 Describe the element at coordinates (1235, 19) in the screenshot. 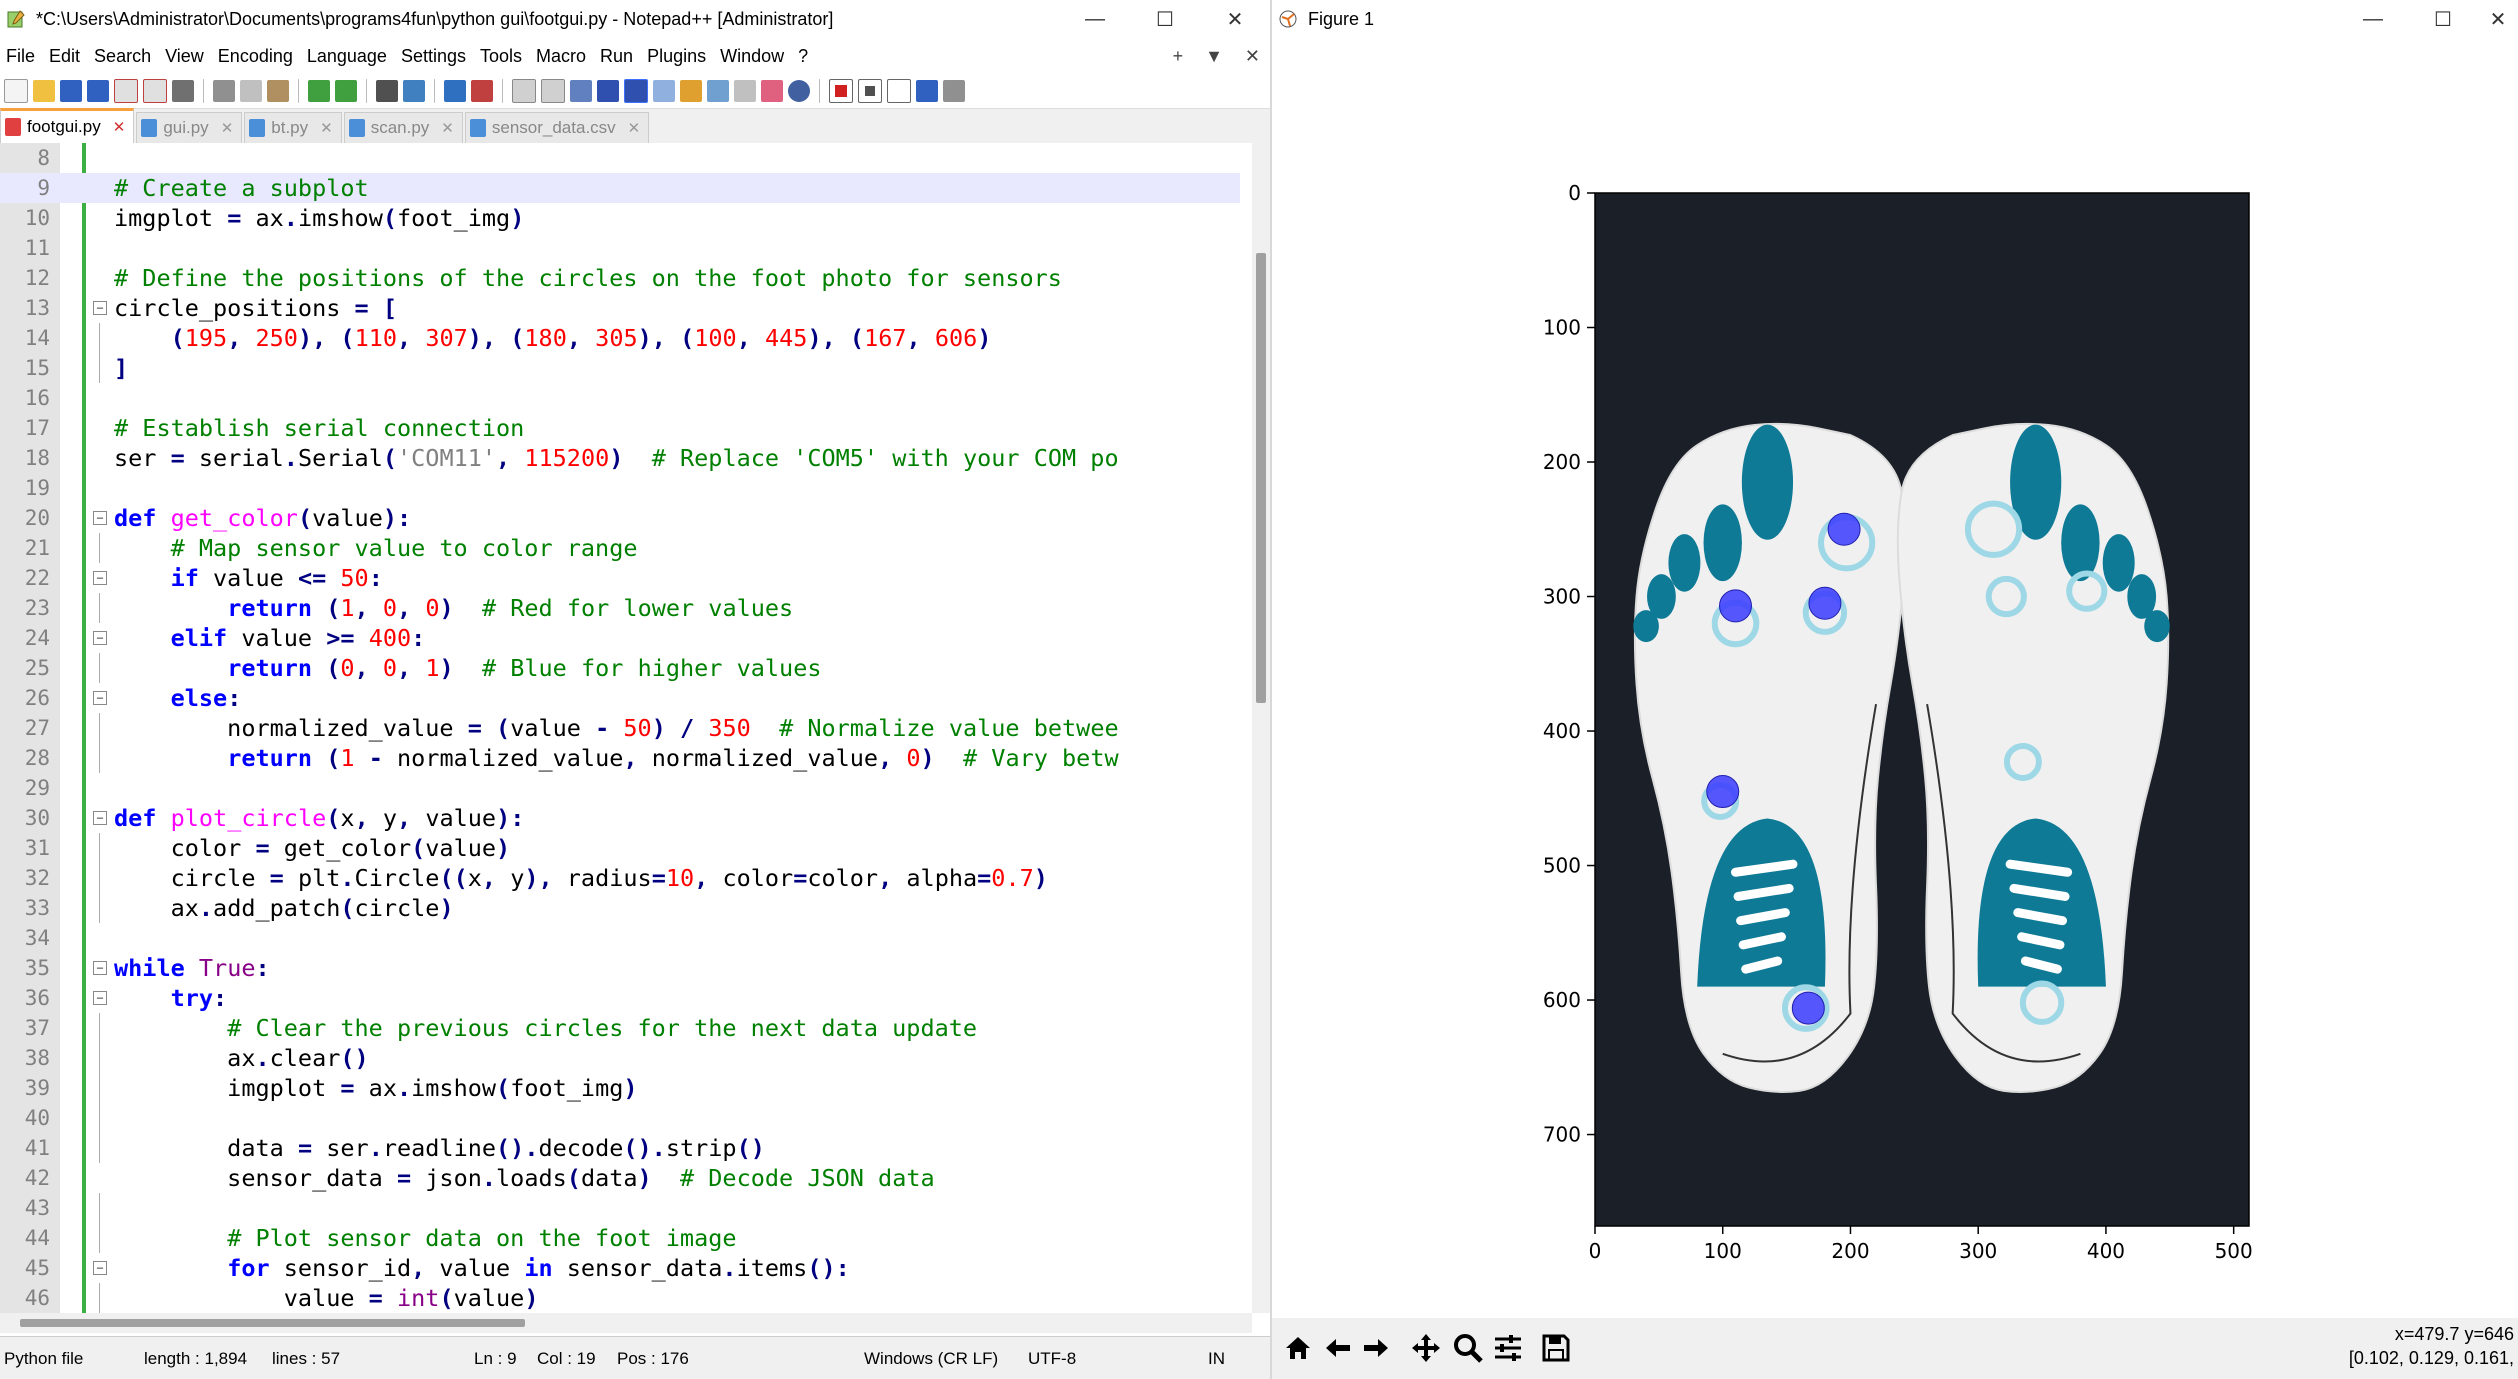

I see `close-button: ✕` at that location.